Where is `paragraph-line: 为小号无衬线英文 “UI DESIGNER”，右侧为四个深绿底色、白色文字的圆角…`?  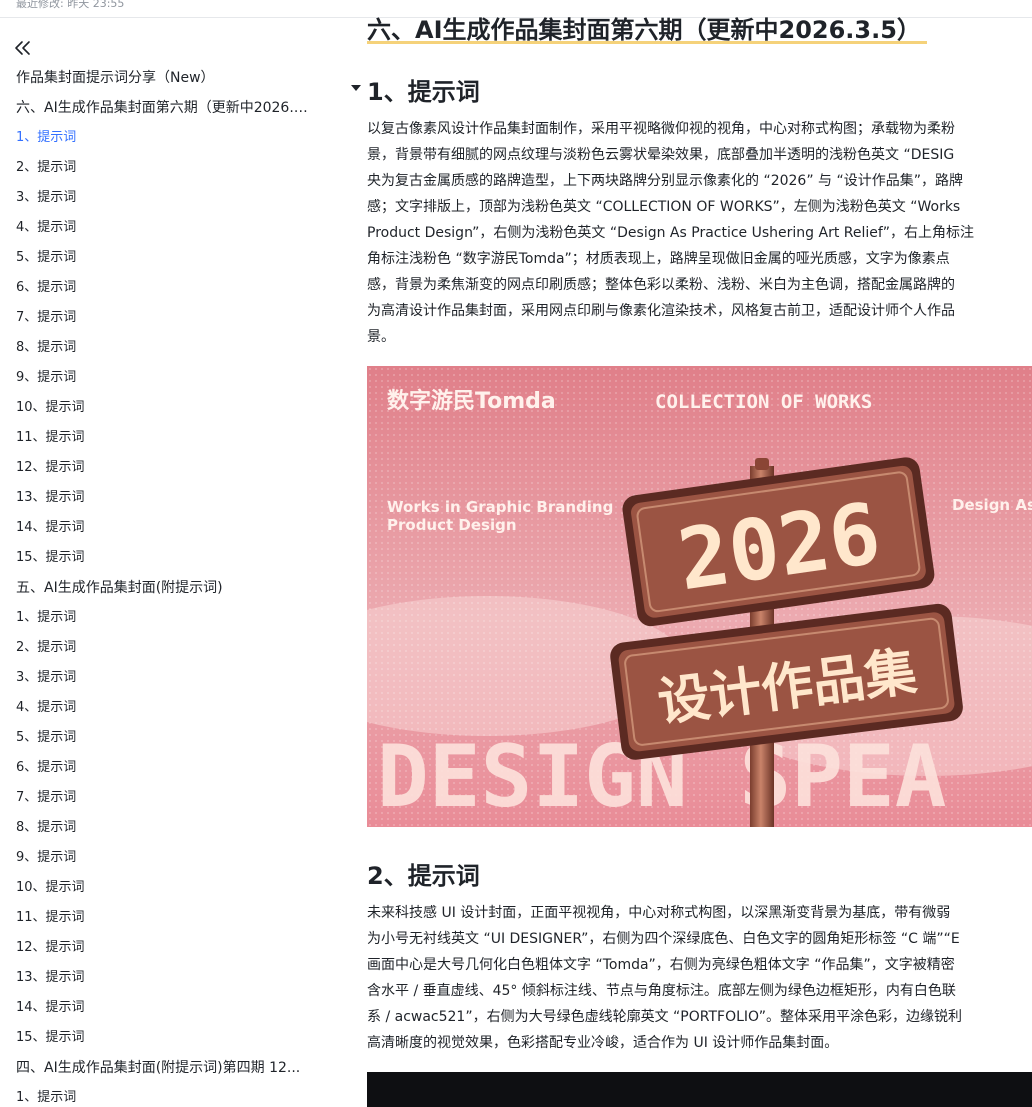 paragraph-line: 为小号无衬线英文 “UI DESIGNER”，右侧为四个深绿底色、白色文字的圆角… is located at coordinates (663, 939).